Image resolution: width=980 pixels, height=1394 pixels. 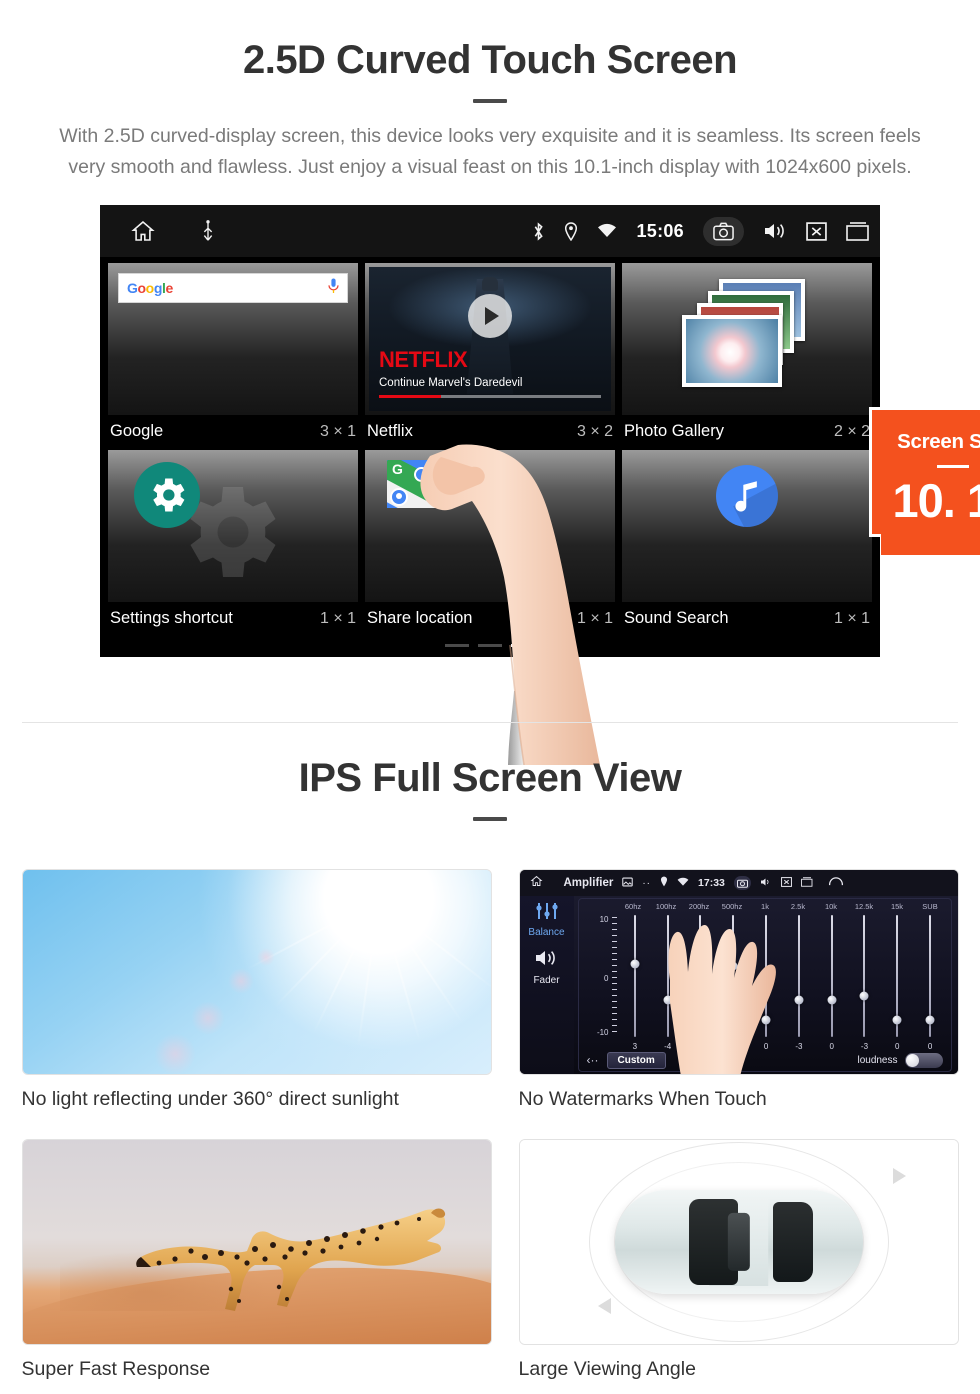 What do you see at coordinates (642, 1099) in the screenshot?
I see `feature-caption: No Watermarks When Touch` at bounding box center [642, 1099].